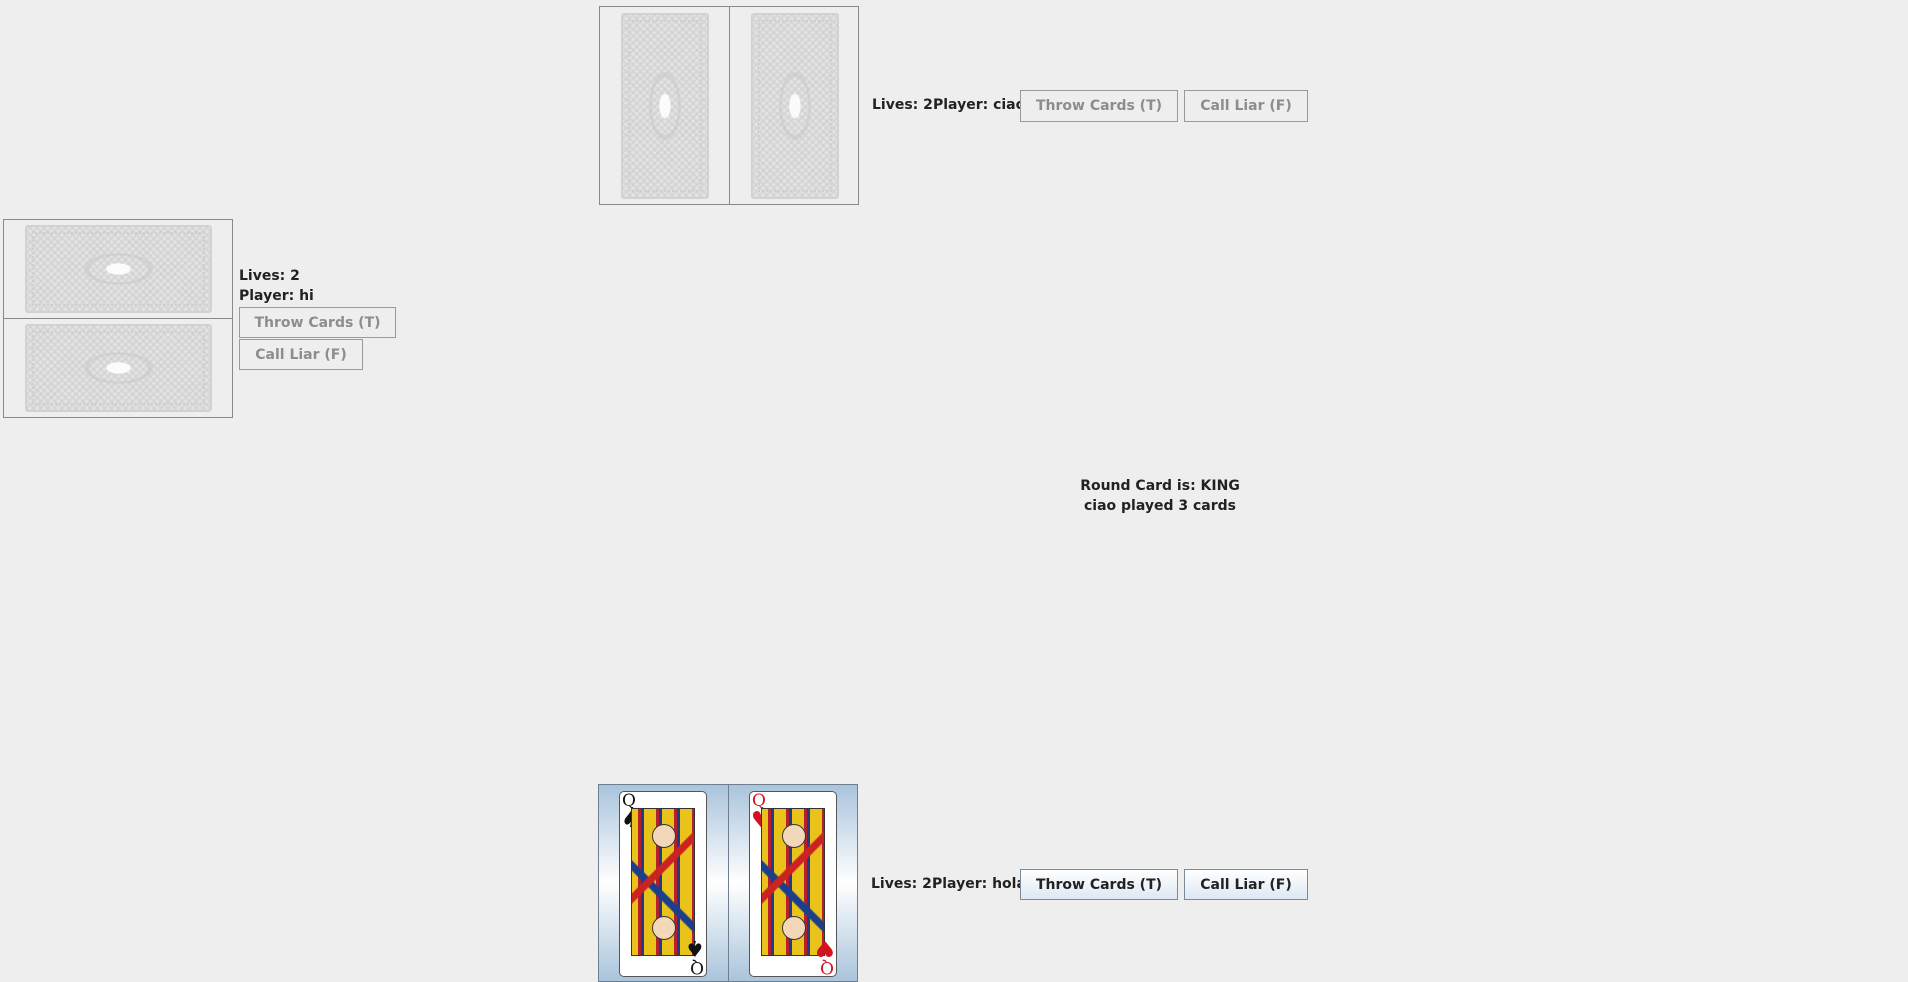 The image size is (1908, 982). What do you see at coordinates (1099, 106) in the screenshot?
I see `top-throw-cards-button: Throw Cards (T)` at bounding box center [1099, 106].